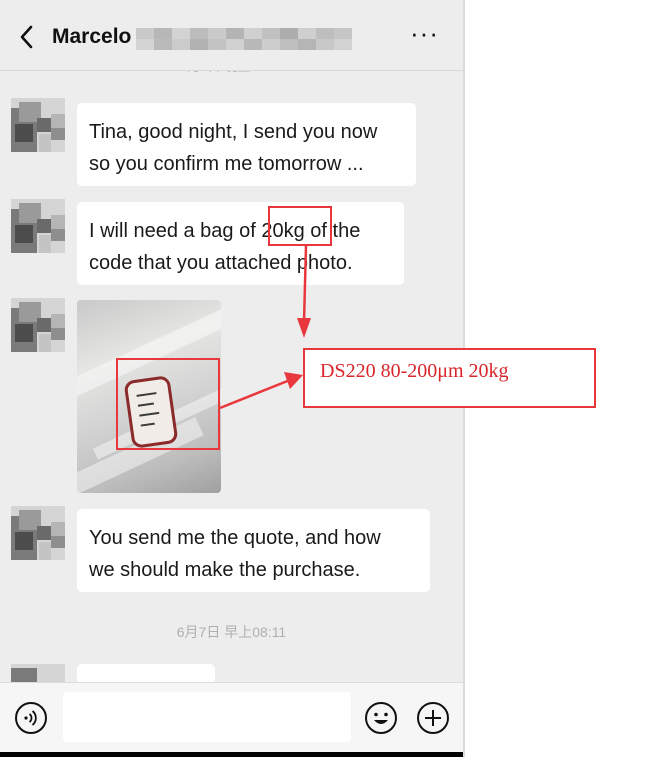  Describe the element at coordinates (168, 404) in the screenshot. I see `highlight-box-label` at that location.